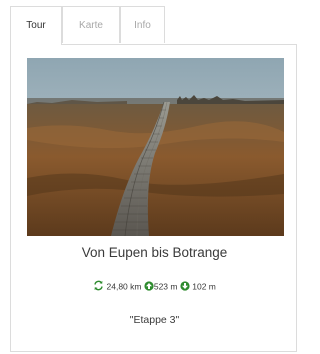  I want to click on tour-stats: 24,80 km 523 m 102 m, so click(154, 286).